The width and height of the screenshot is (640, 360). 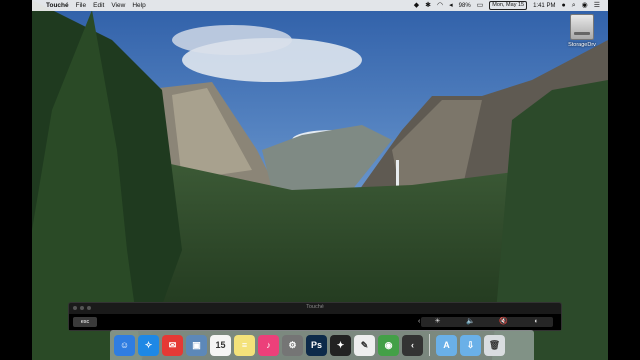 What do you see at coordinates (85, 322) in the screenshot?
I see `esc-key: esc` at bounding box center [85, 322].